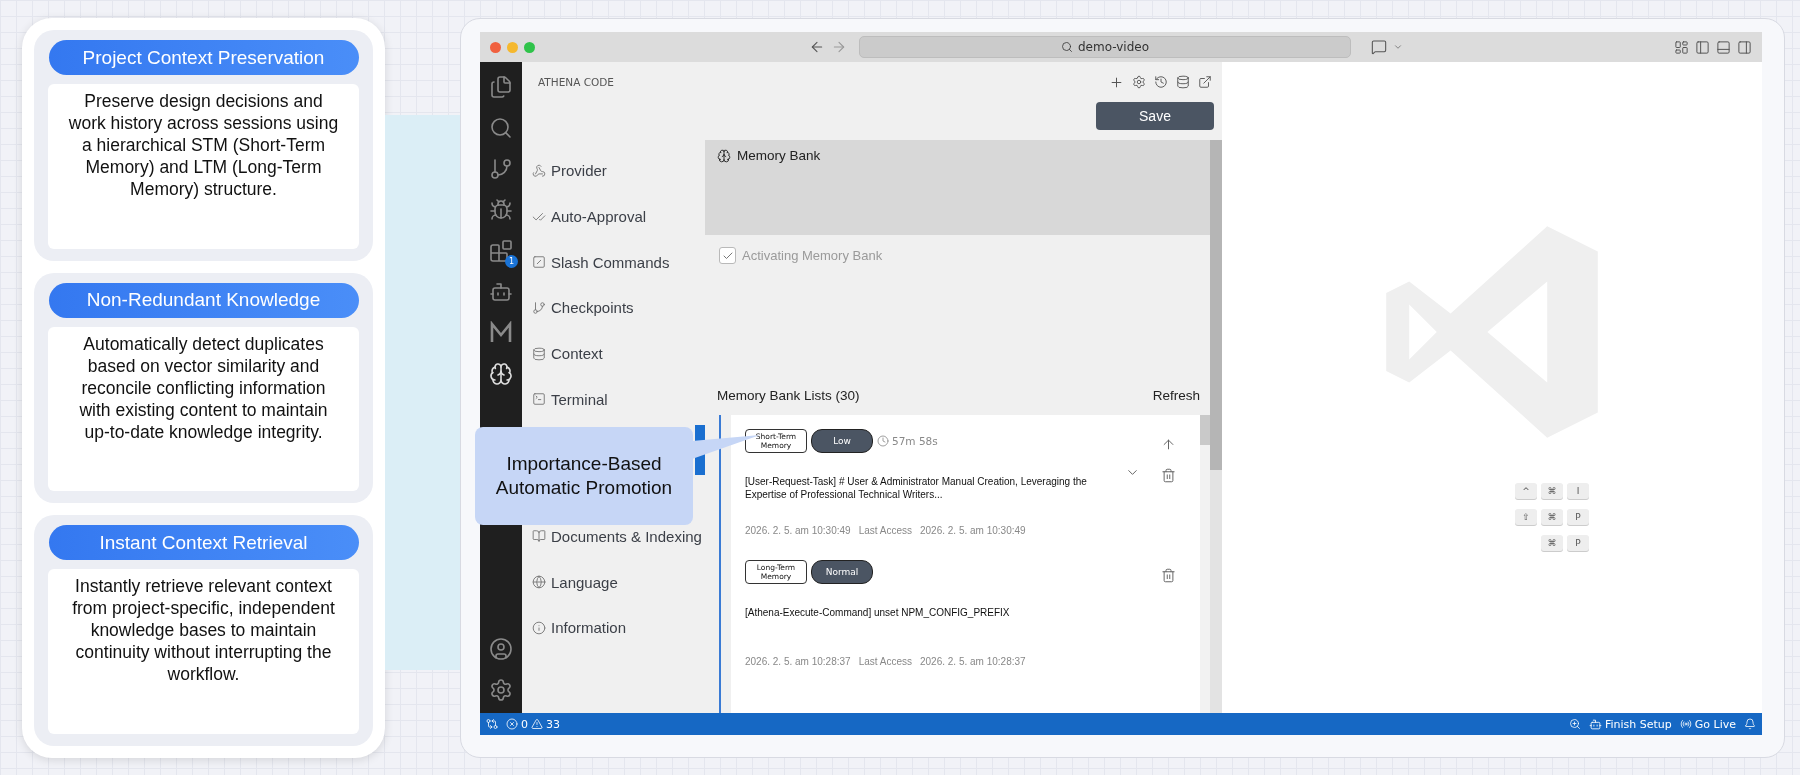 The image size is (1800, 775). Describe the element at coordinates (1379, 47) in the screenshot. I see `chat-icon` at that location.